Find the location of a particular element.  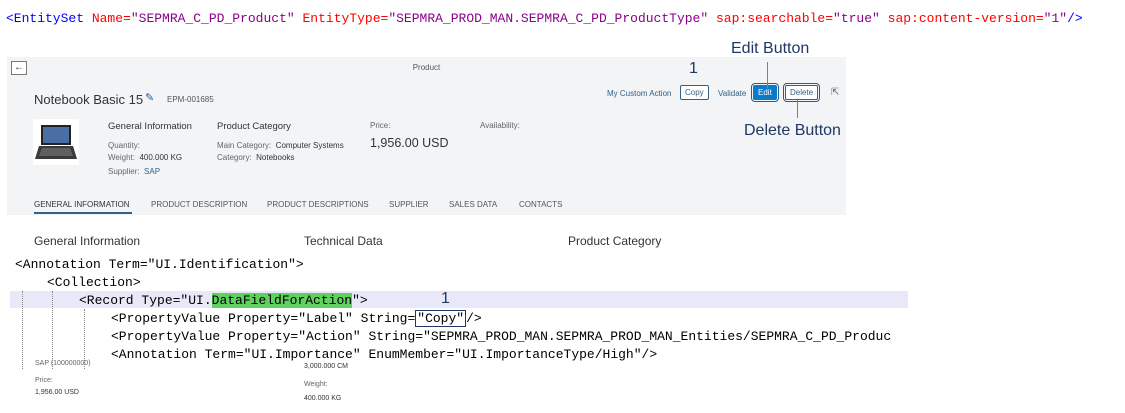

tab-product-descriptions: PRODUCT DESCRIPTIONS is located at coordinates (318, 204).